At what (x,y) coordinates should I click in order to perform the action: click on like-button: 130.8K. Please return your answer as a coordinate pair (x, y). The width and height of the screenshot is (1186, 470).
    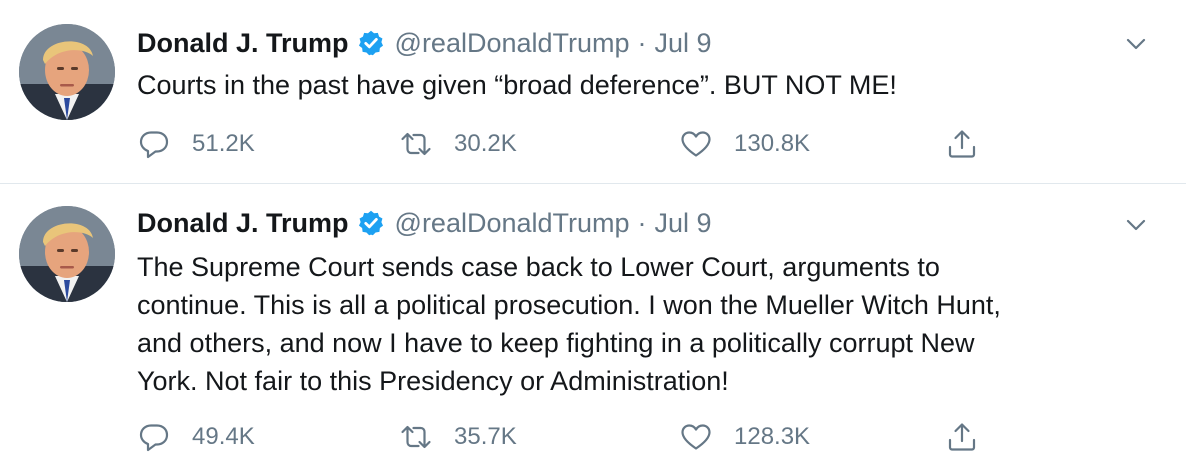
    Looking at the image, I should click on (744, 144).